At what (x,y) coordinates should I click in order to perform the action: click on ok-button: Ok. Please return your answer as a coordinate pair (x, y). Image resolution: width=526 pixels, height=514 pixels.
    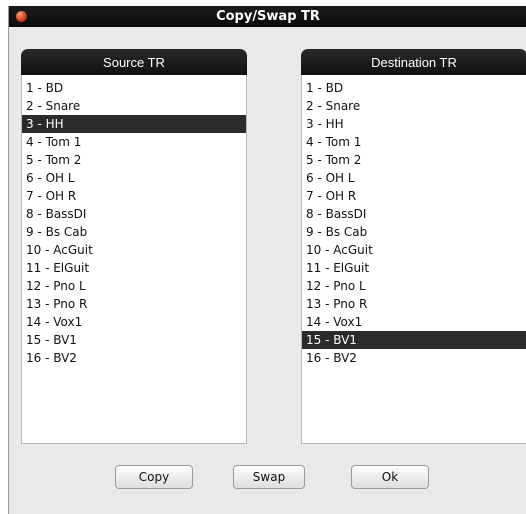
    Looking at the image, I should click on (390, 477).